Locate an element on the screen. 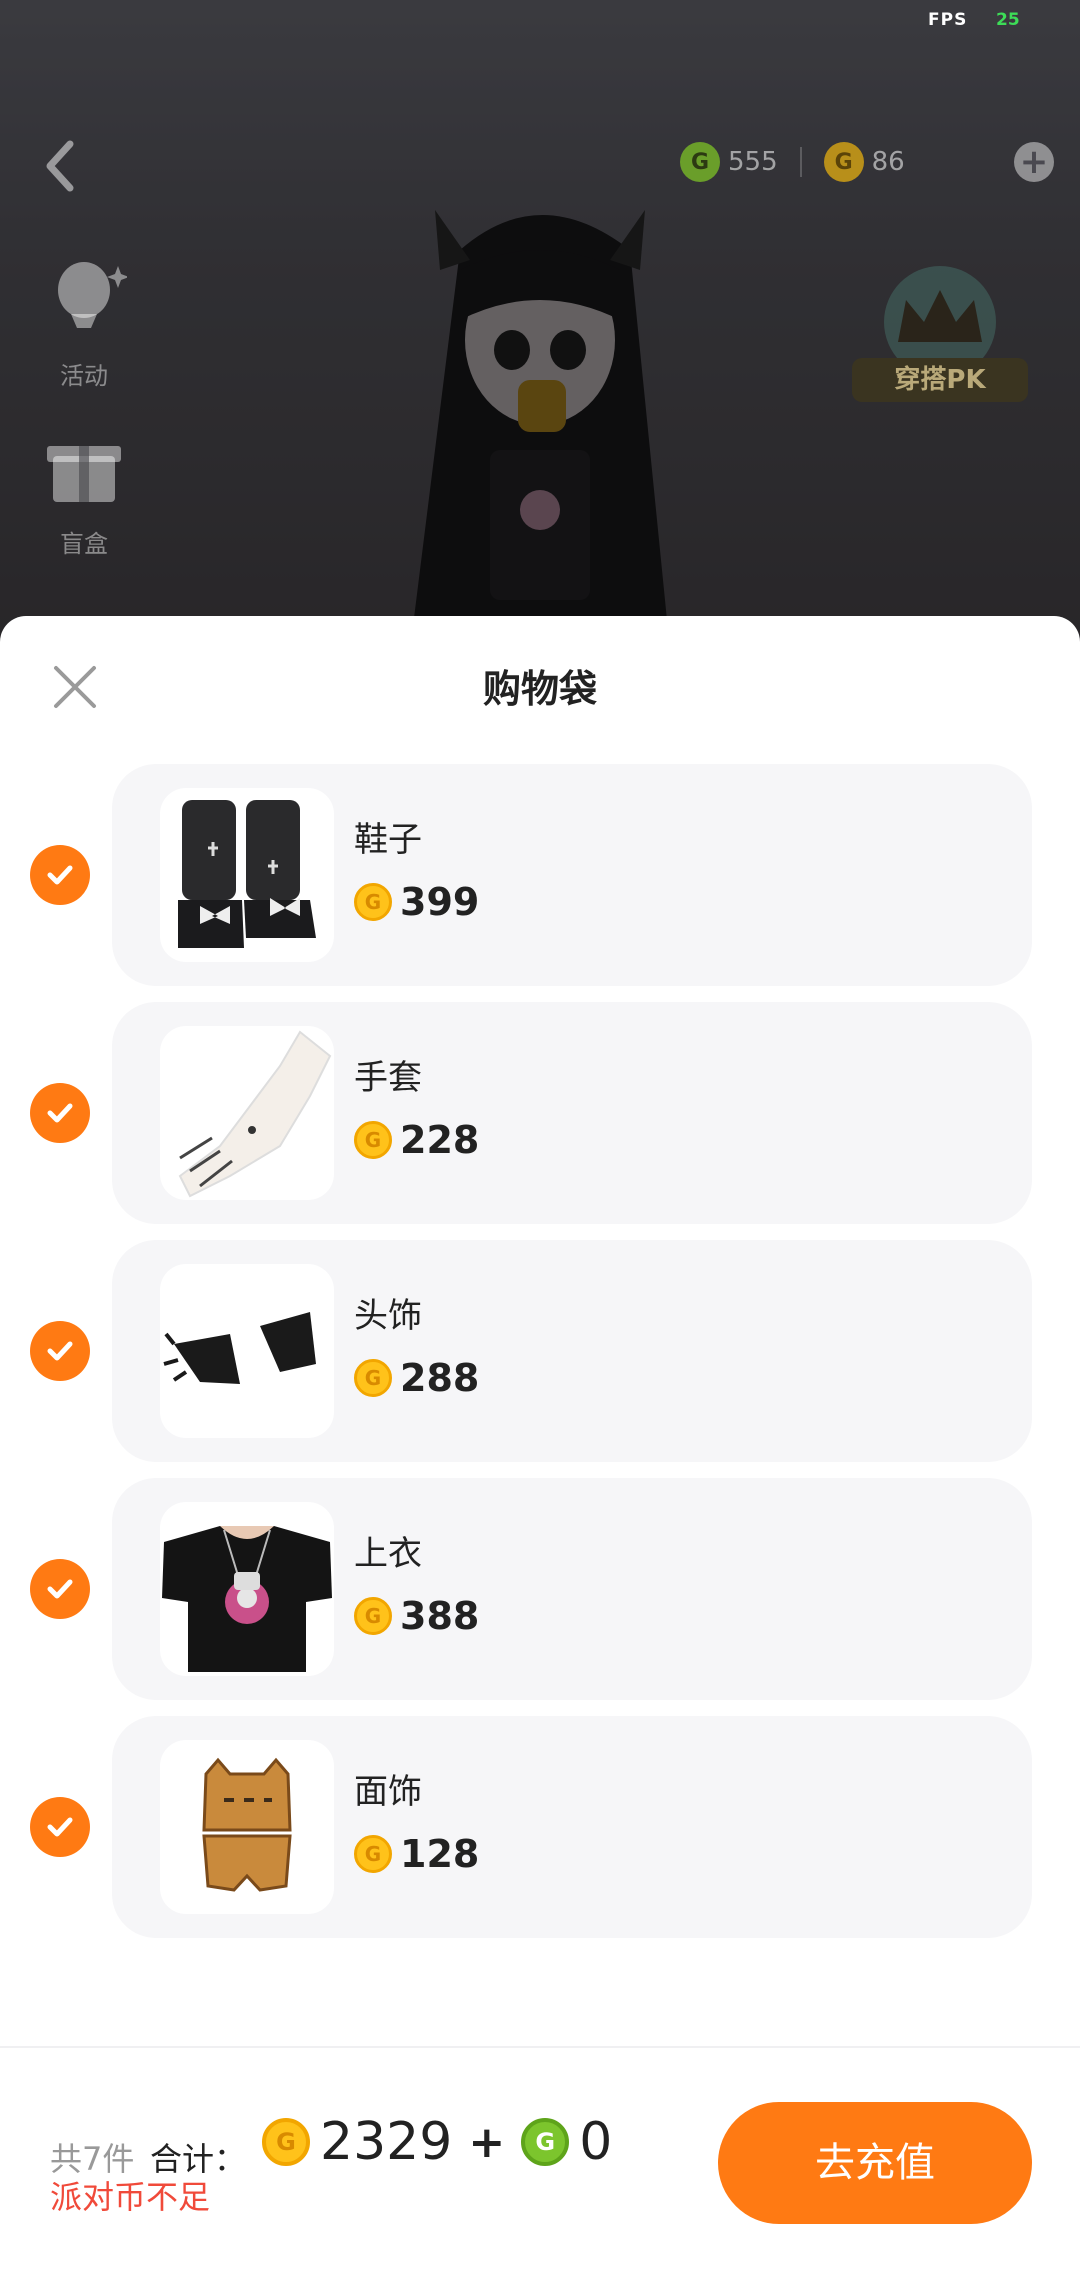  cart-item: 手套 G 228 is located at coordinates (540, 1113).